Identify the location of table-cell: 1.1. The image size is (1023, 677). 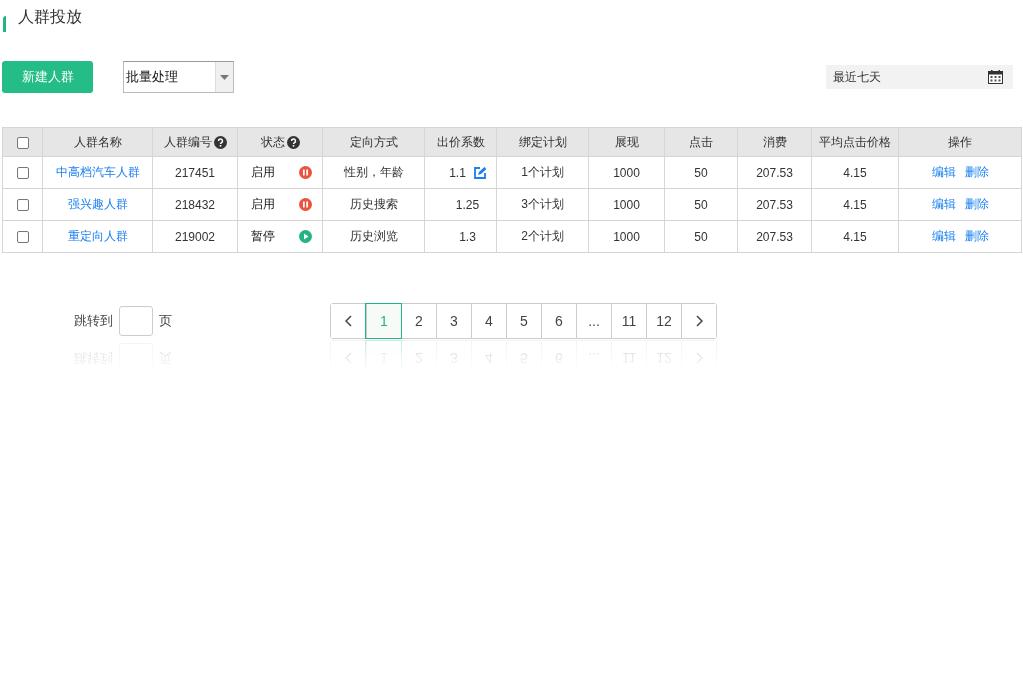
(457, 172).